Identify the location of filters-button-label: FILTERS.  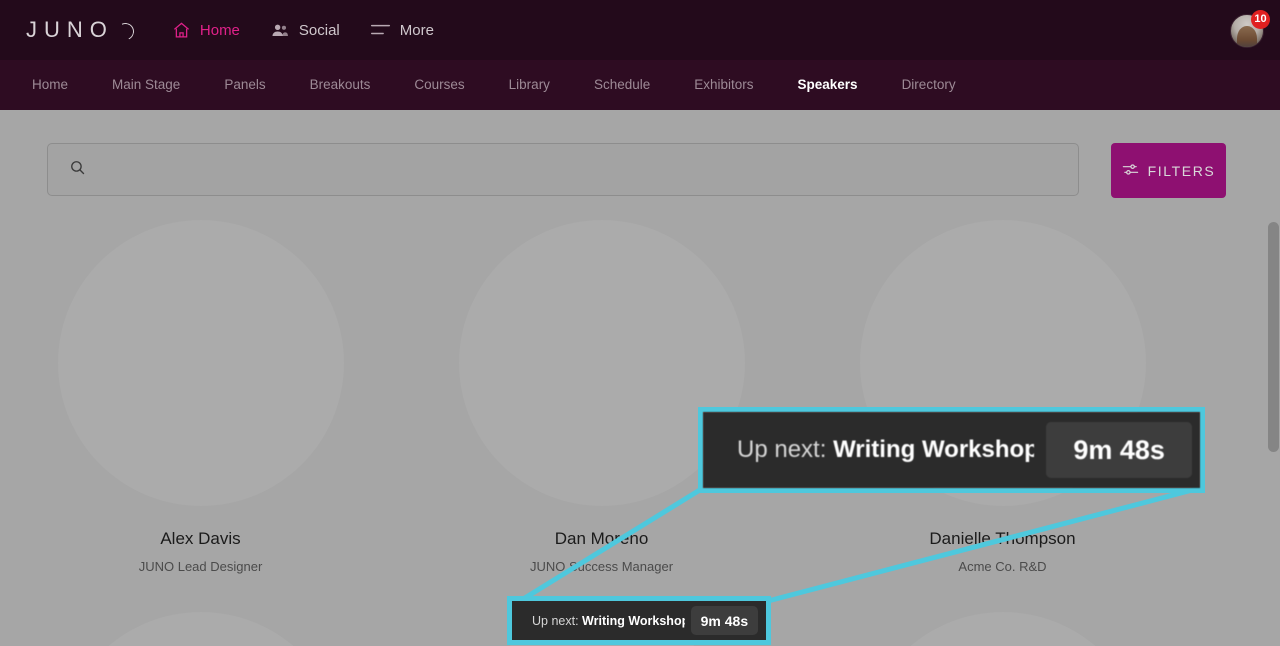
(1181, 170).